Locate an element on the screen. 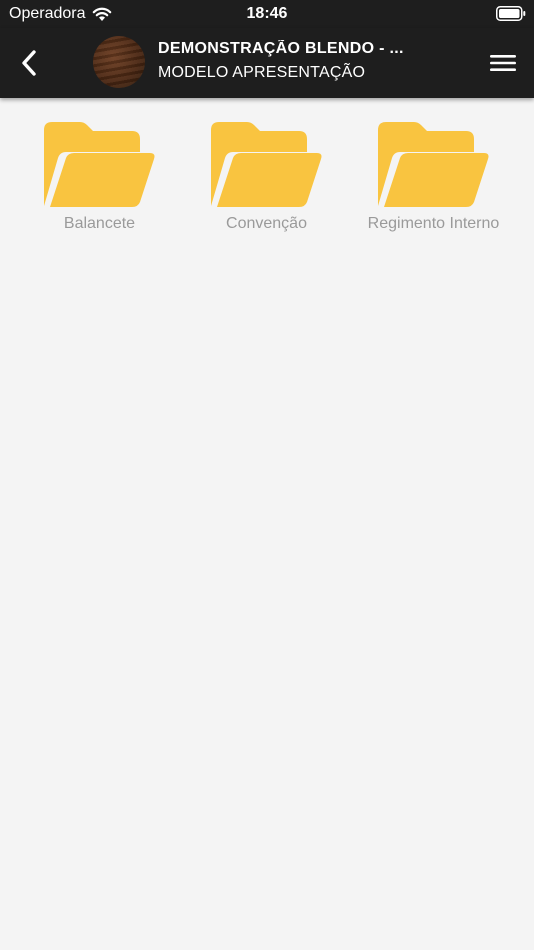 The height and width of the screenshot is (950, 534). menu-button is located at coordinates (503, 63).